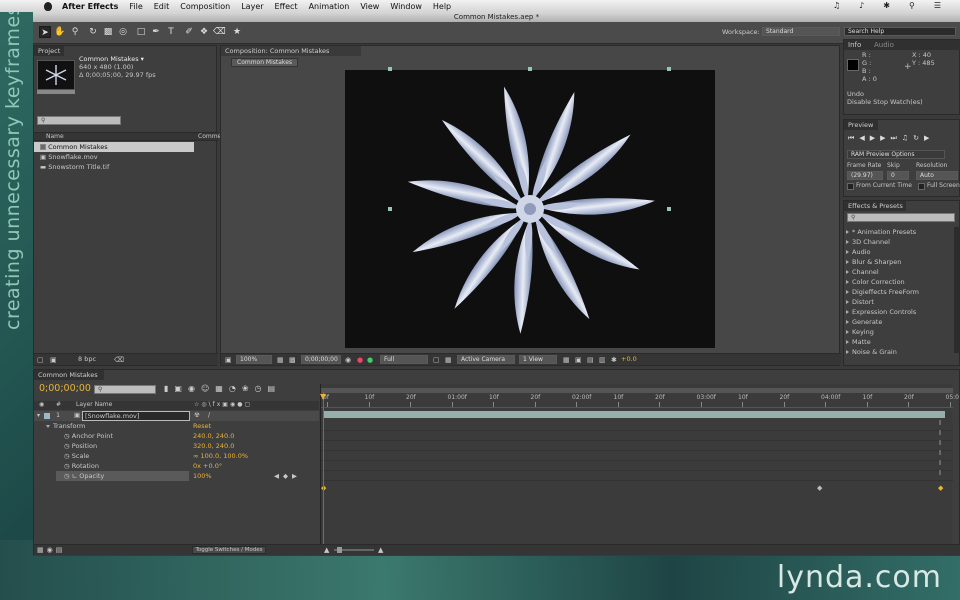  I want to click on layer-row: ▾ 1 ▣ [Snowflake.mov] ☢ ∕, so click(176, 416).